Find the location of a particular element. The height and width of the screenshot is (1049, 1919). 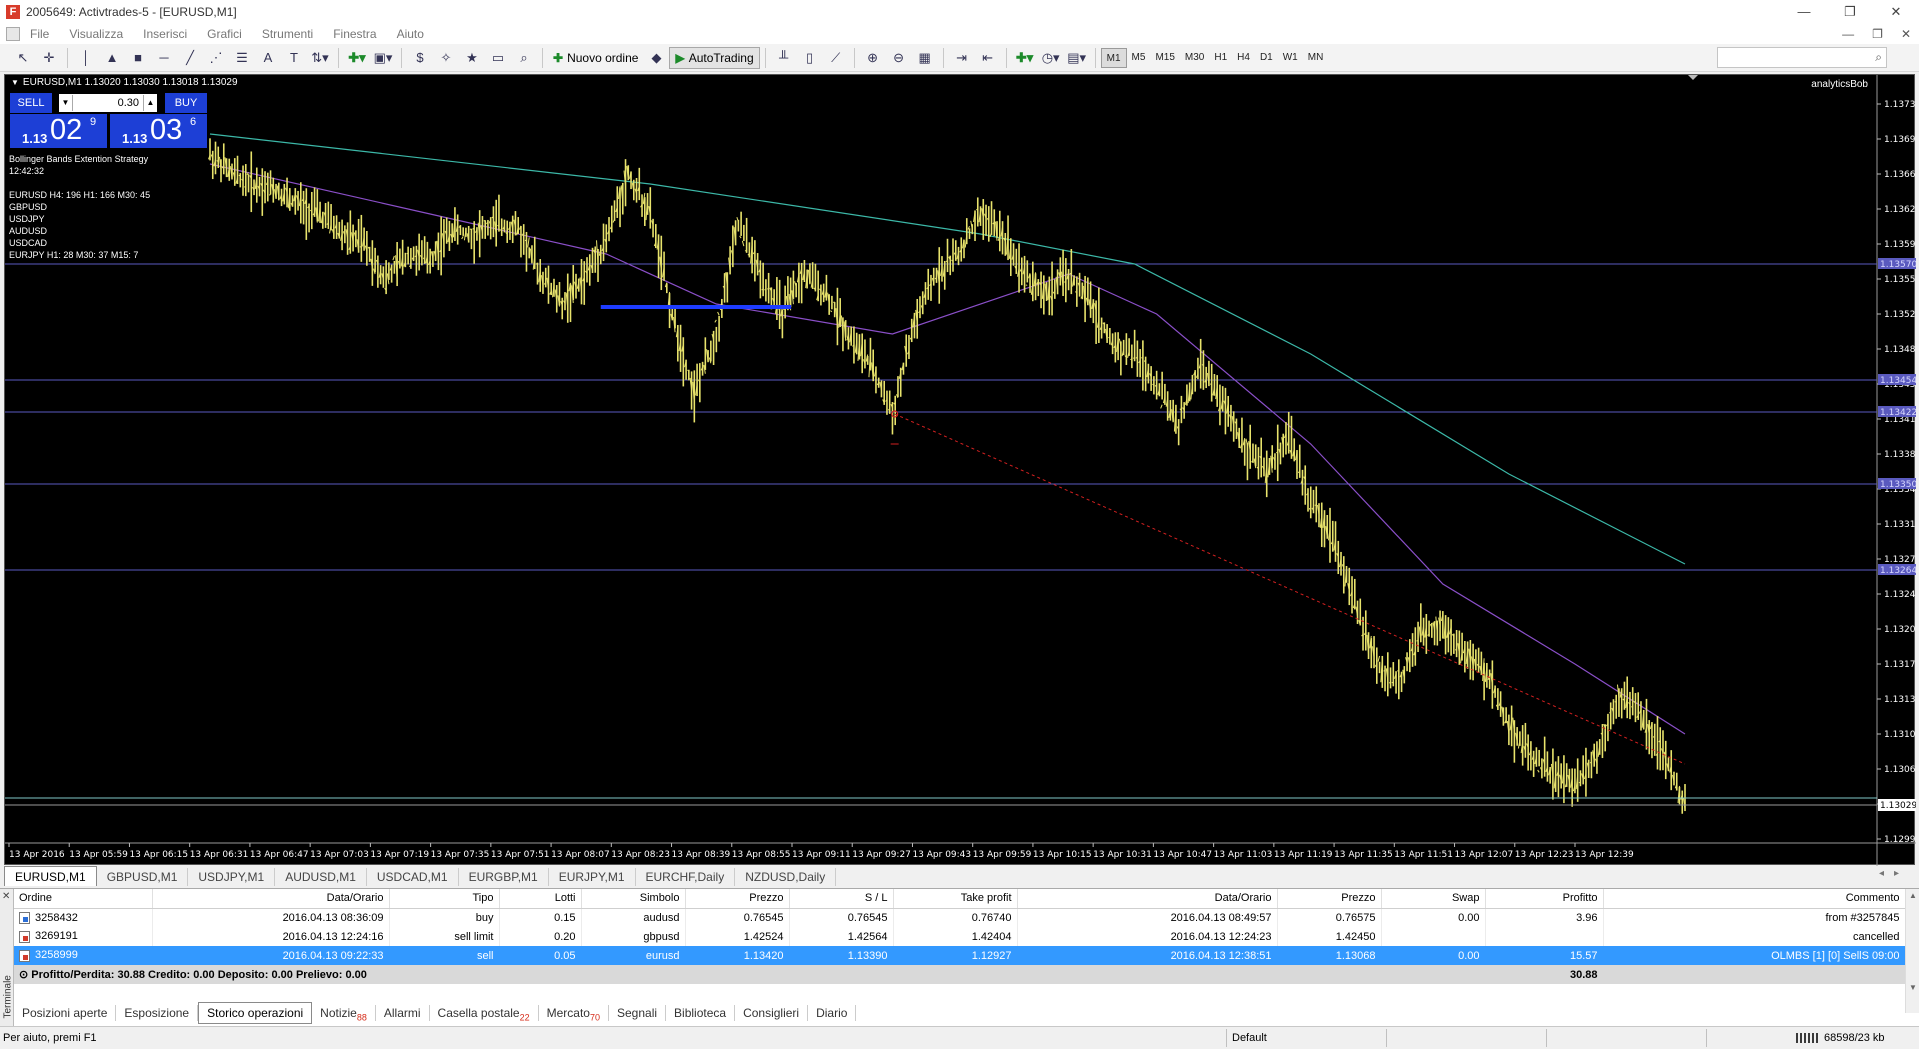

line-chart-icon: ⟋ is located at coordinates (836, 58).